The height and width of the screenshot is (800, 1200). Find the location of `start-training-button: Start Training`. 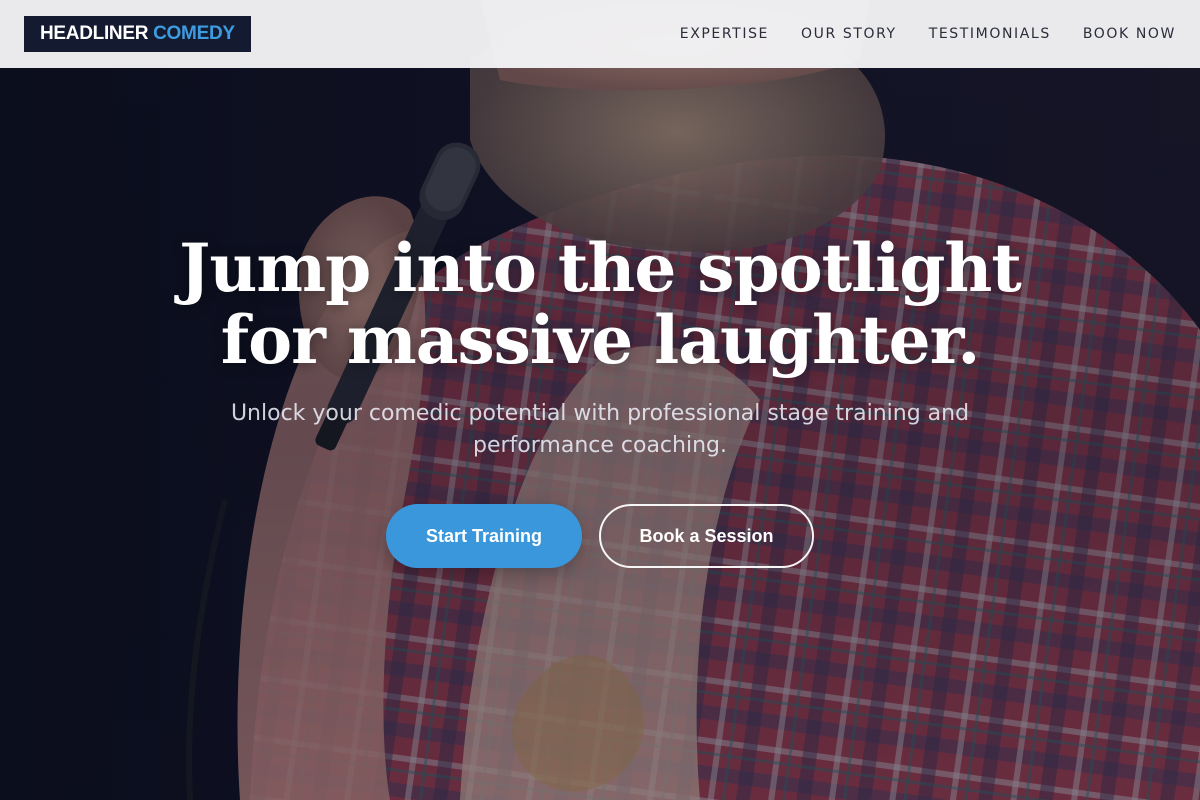

start-training-button: Start Training is located at coordinates (484, 536).